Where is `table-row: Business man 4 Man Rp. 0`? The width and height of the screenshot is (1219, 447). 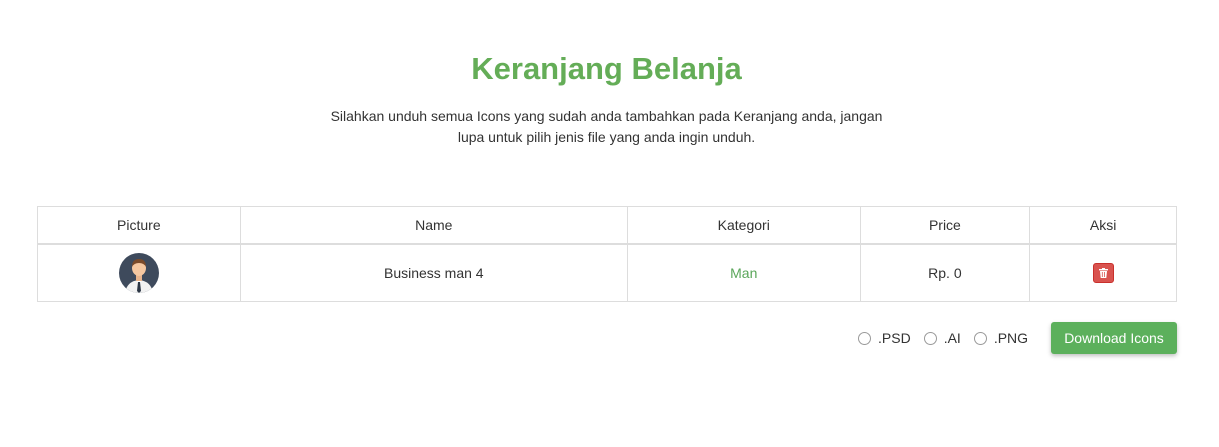
table-row: Business man 4 Man Rp. 0 is located at coordinates (607, 272).